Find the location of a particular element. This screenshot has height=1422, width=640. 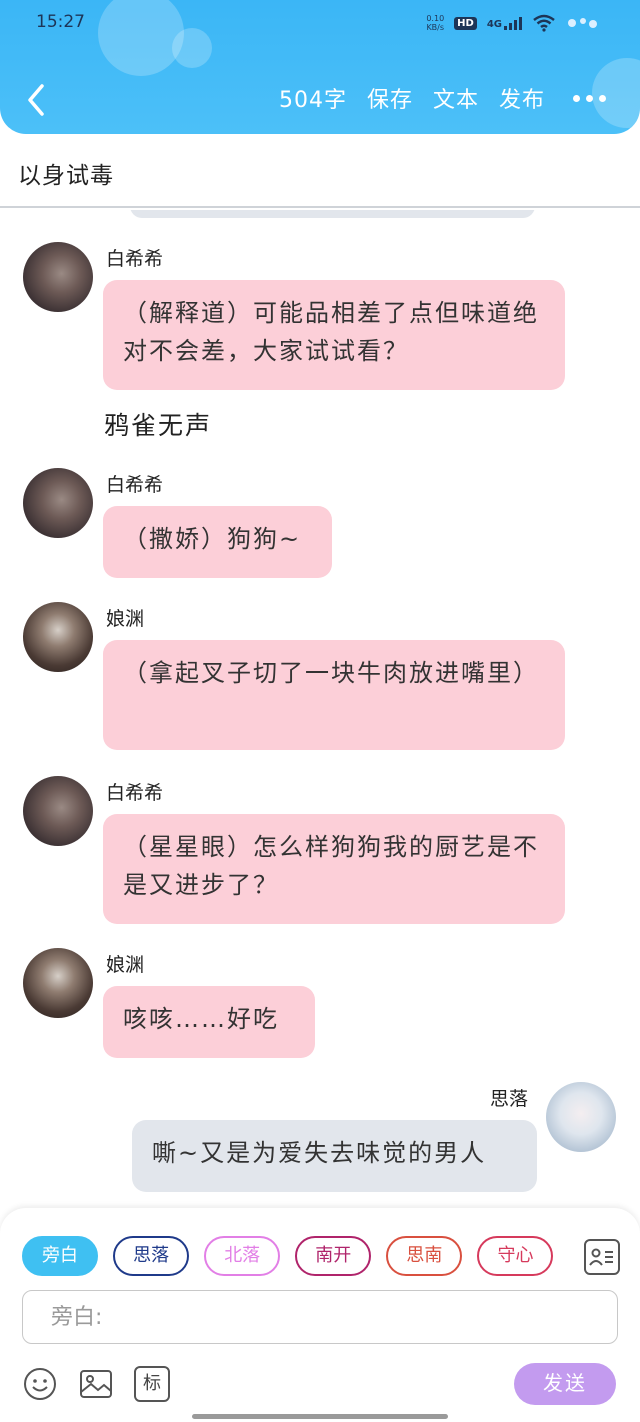

text-button: 文本 is located at coordinates (456, 98).